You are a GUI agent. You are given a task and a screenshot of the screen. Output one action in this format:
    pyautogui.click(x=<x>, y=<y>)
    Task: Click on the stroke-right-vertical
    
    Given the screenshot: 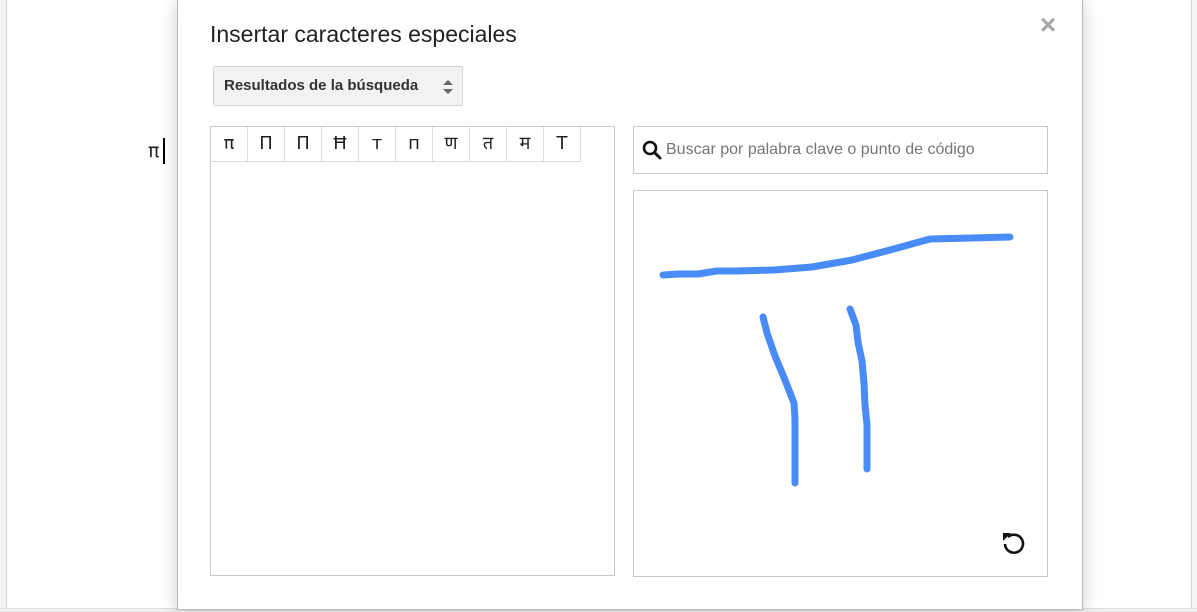 What is the action you would take?
    pyautogui.click(x=858, y=389)
    